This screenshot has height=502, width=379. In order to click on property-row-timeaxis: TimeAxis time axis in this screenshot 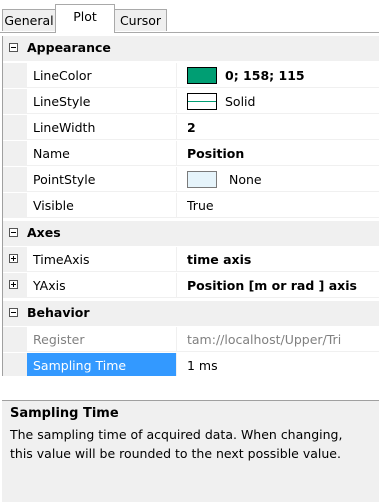, I will do `click(191, 259)`.